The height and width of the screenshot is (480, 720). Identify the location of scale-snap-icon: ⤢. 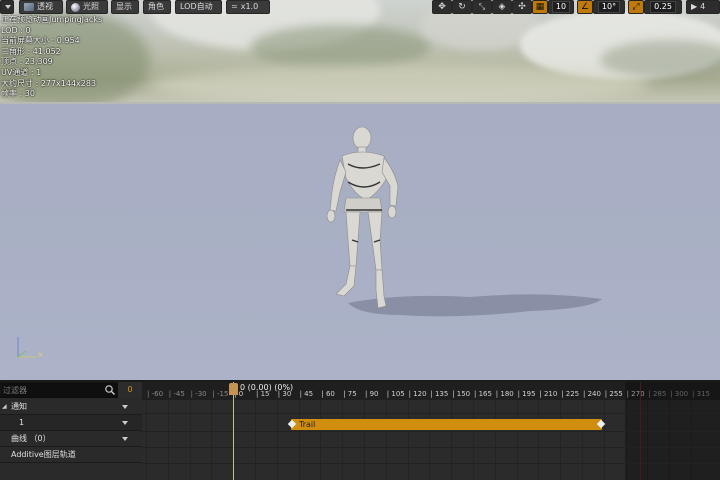
(636, 7).